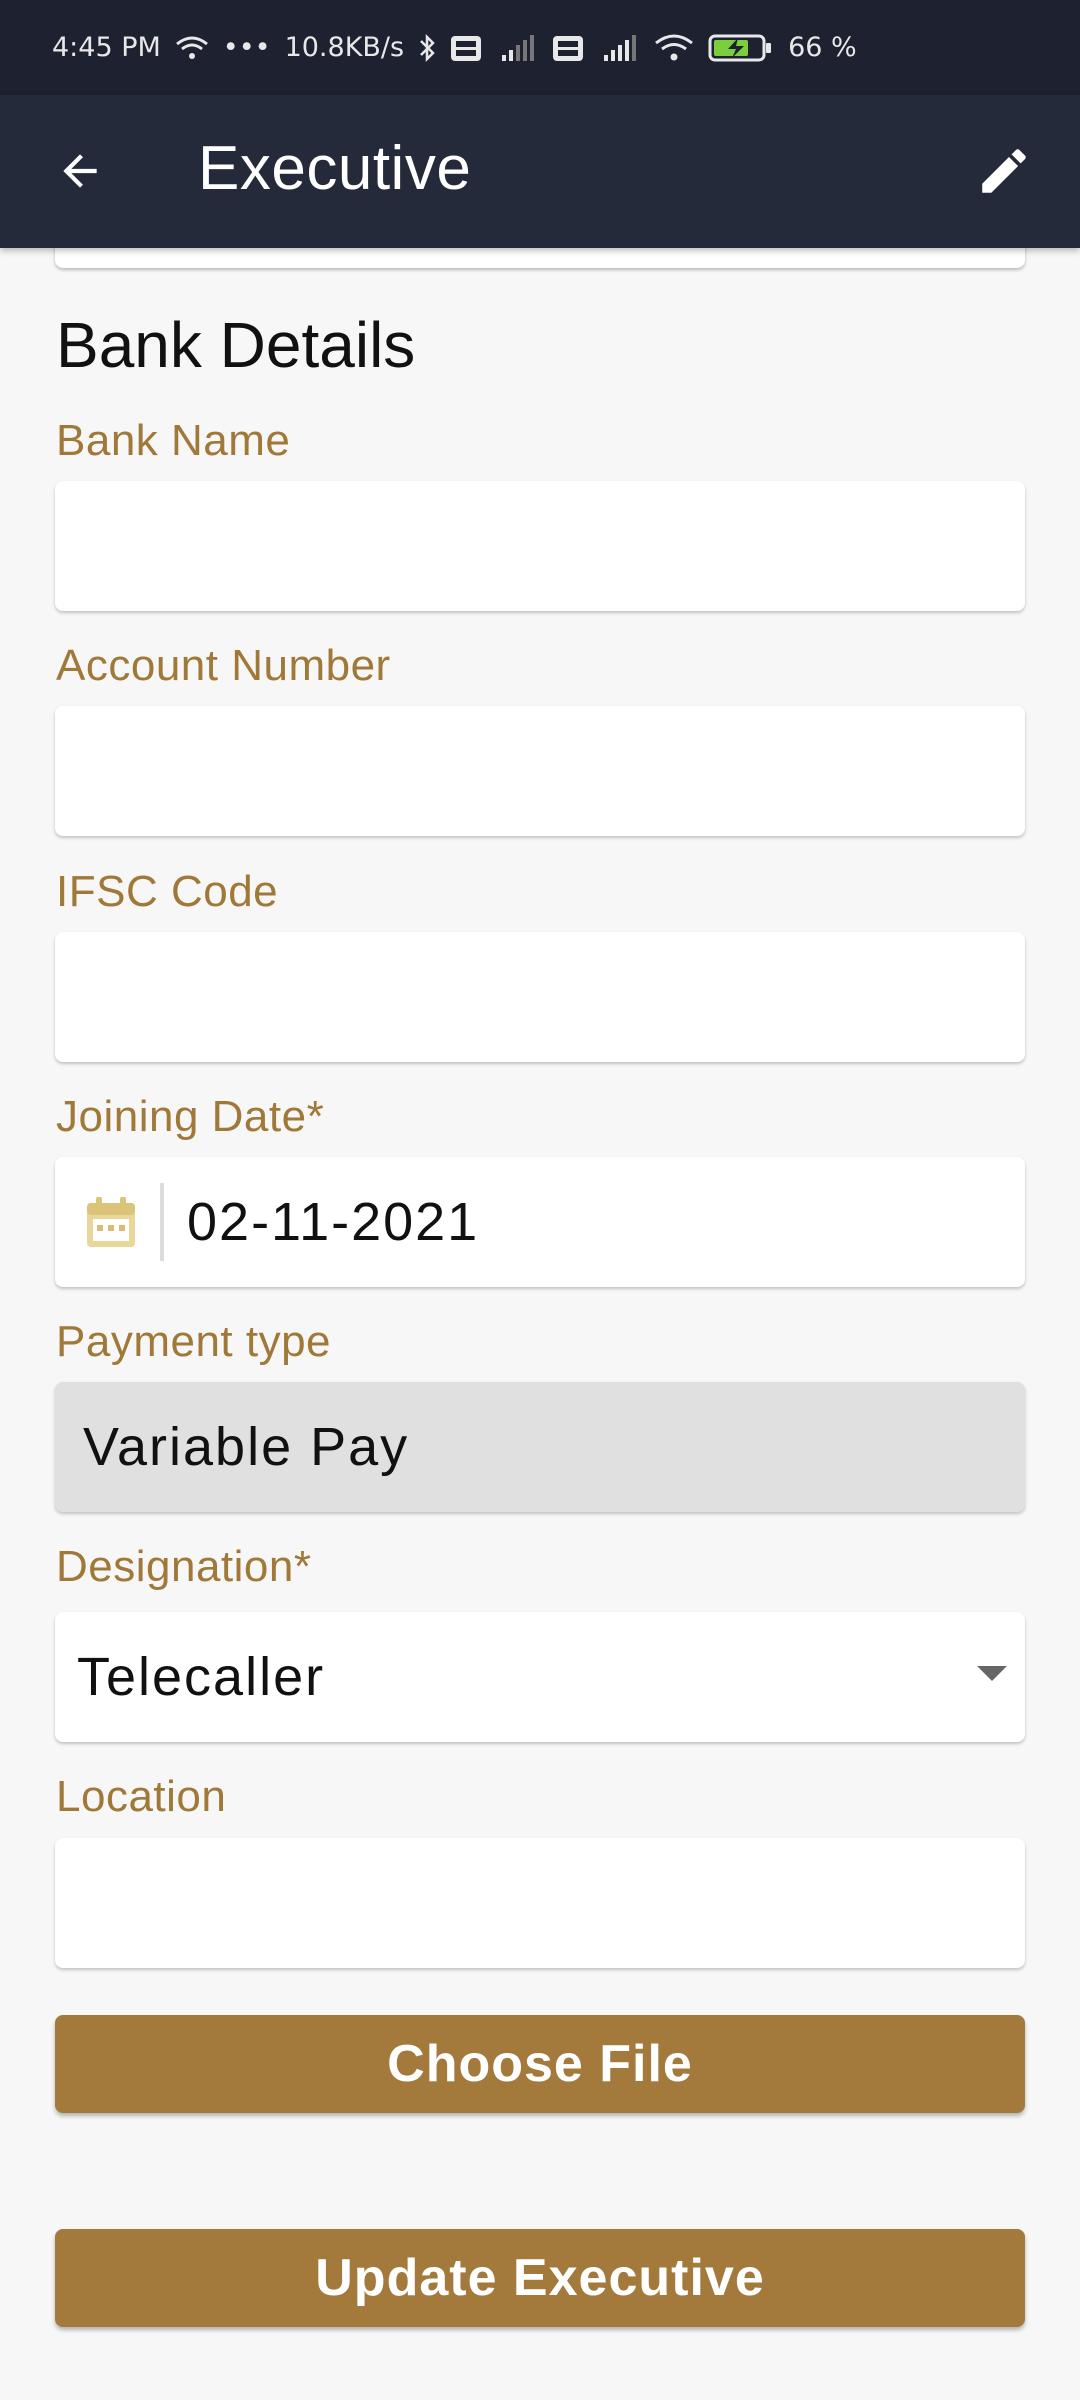  I want to click on choose-file-button: Choose File, so click(540, 2064).